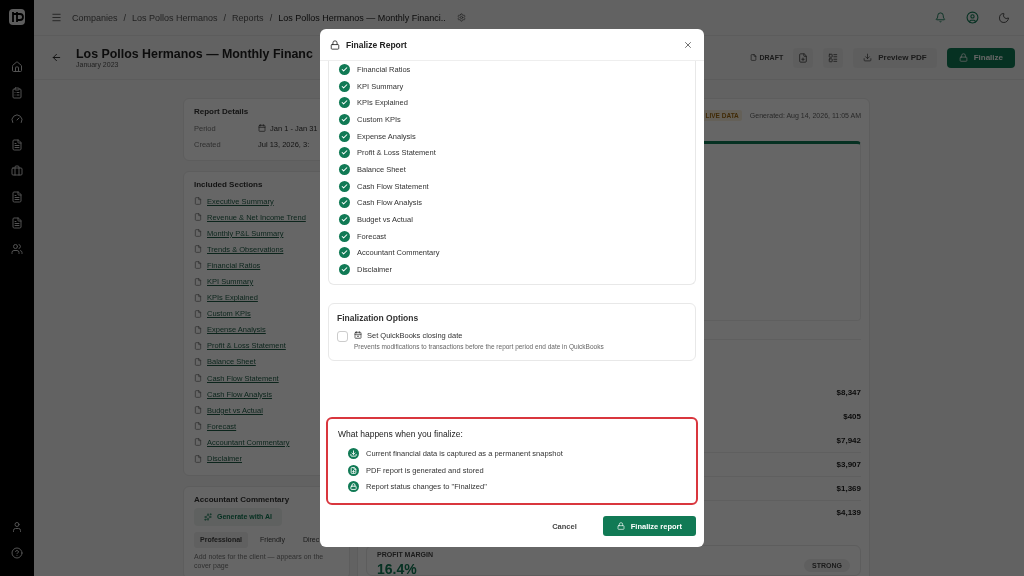  What do you see at coordinates (376, 44) in the screenshot?
I see `dialog-title: Finalize Report` at bounding box center [376, 44].